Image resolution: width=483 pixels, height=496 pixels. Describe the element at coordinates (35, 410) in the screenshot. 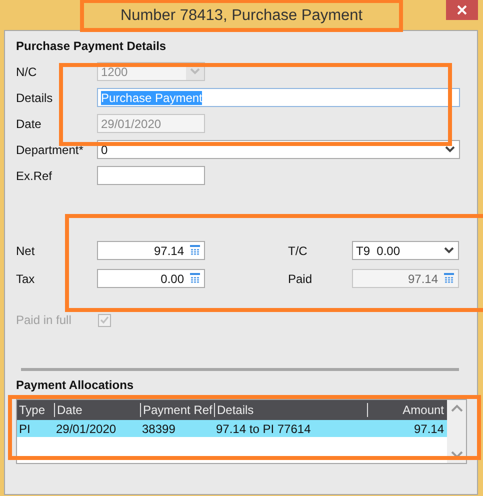

I see `column-header: Type` at that location.